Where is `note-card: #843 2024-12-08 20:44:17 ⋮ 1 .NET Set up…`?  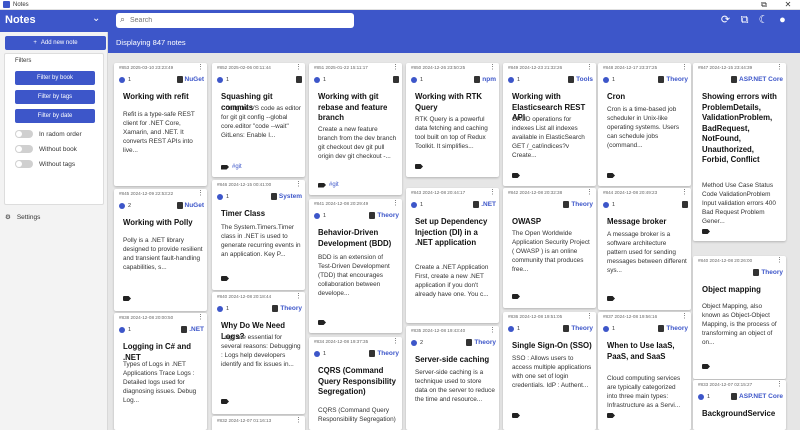
note-card: #843 2024-12-08 20:44:17 ⋮ 1 .NET Set up… is located at coordinates (452, 255).